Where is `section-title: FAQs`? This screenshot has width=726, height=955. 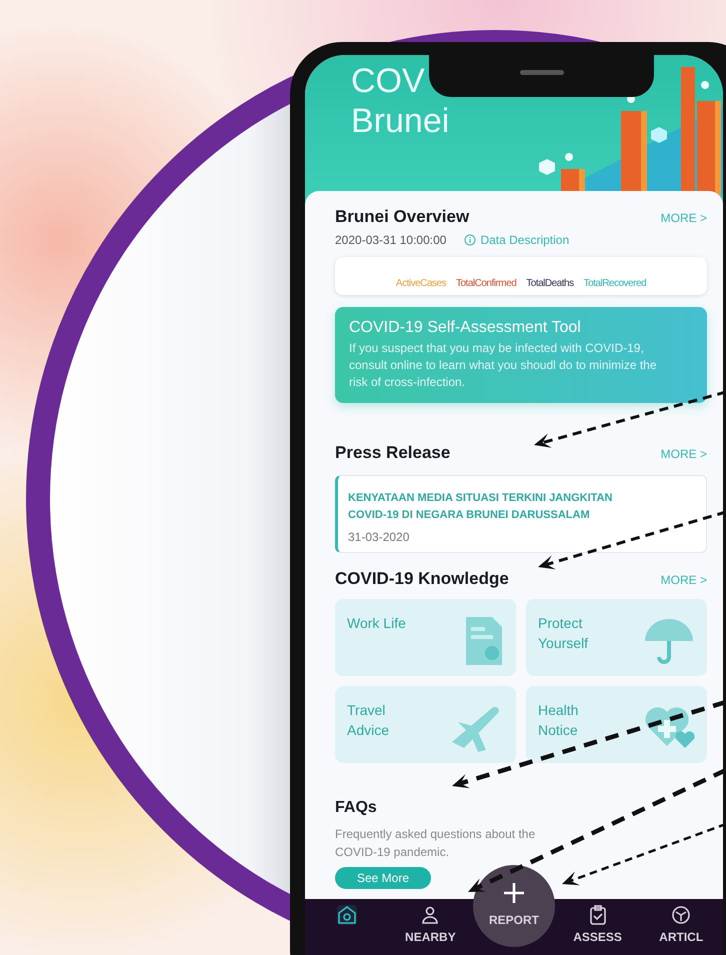 section-title: FAQs is located at coordinates (356, 808).